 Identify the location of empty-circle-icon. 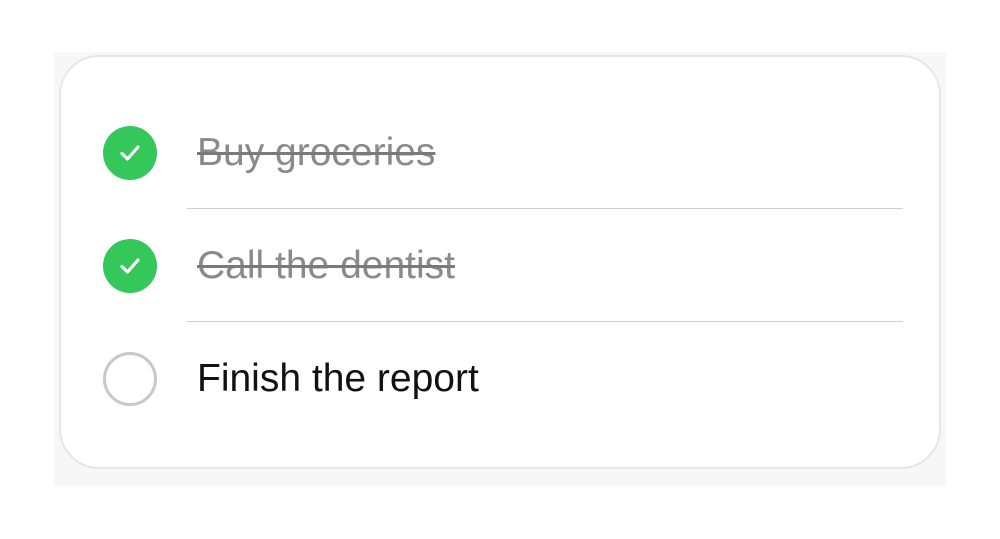
(130, 379).